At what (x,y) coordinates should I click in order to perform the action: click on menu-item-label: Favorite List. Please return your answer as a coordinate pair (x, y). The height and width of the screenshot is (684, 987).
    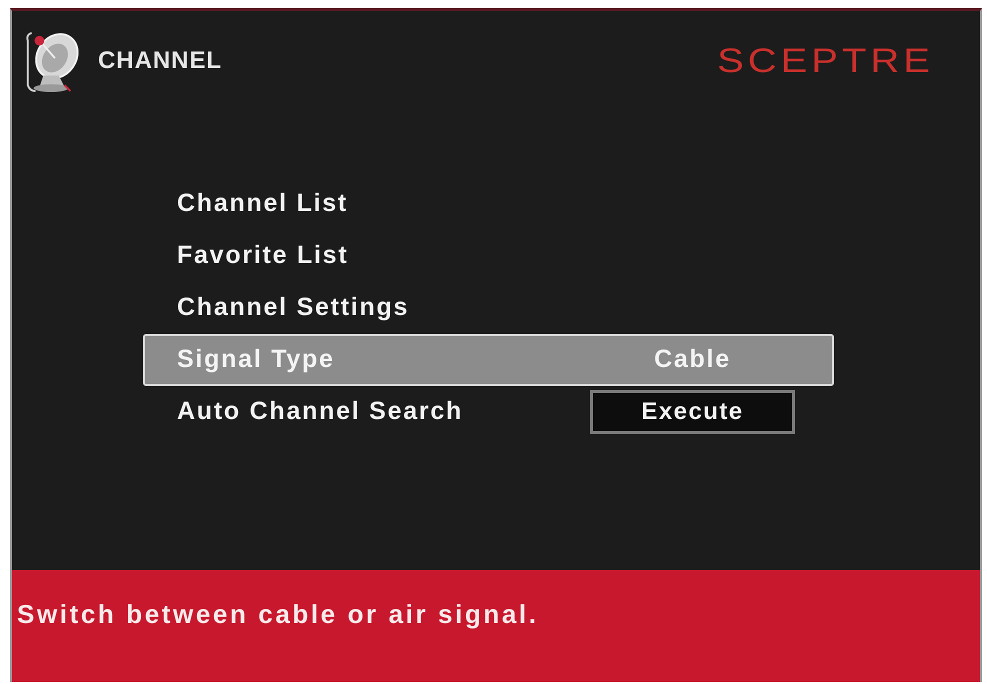
    Looking at the image, I should click on (262, 256).